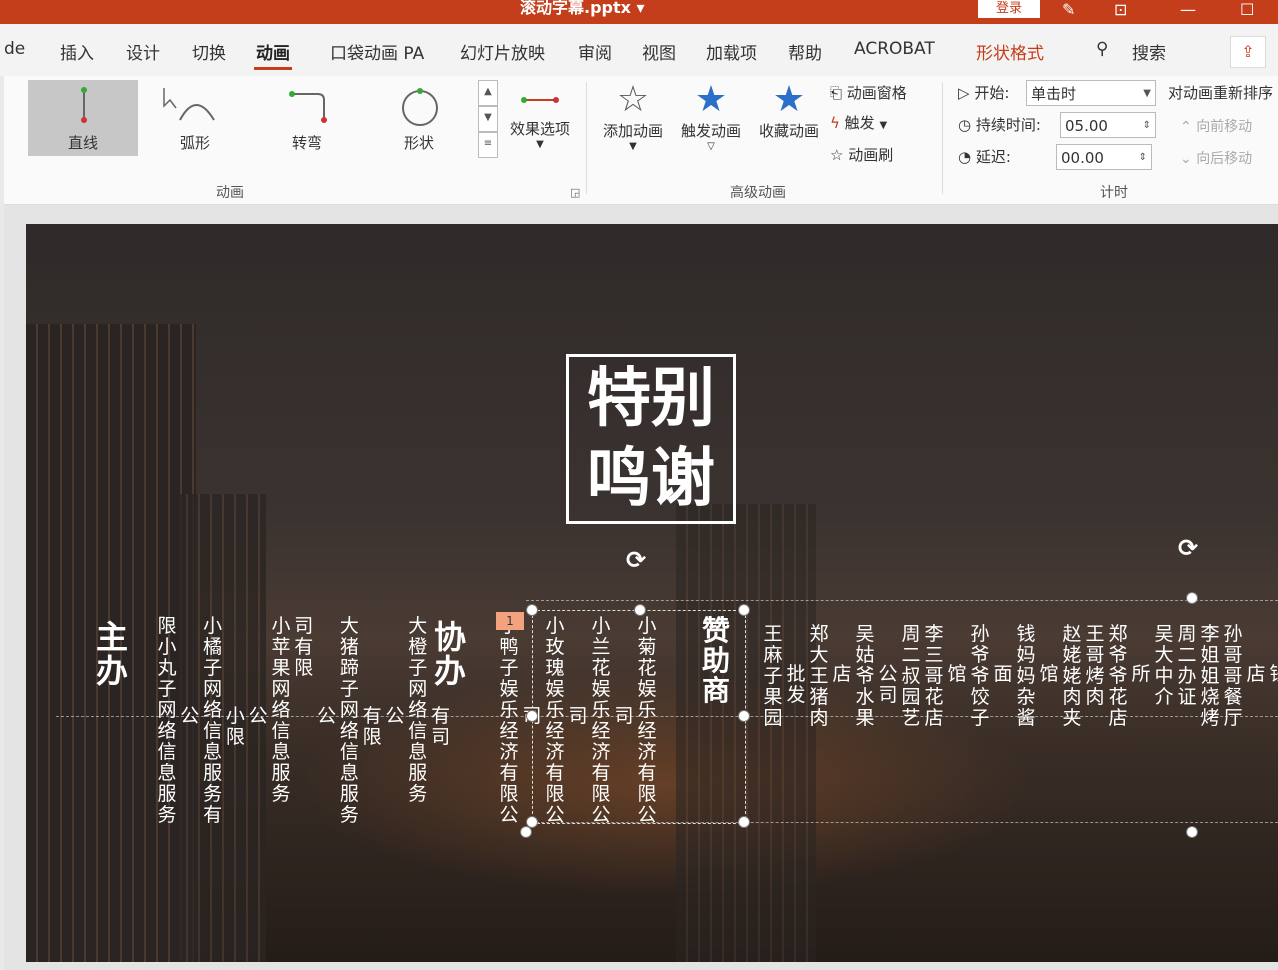  What do you see at coordinates (582, 9) in the screenshot?
I see `window-title: 滚动字幕.pptx ▾` at bounding box center [582, 9].